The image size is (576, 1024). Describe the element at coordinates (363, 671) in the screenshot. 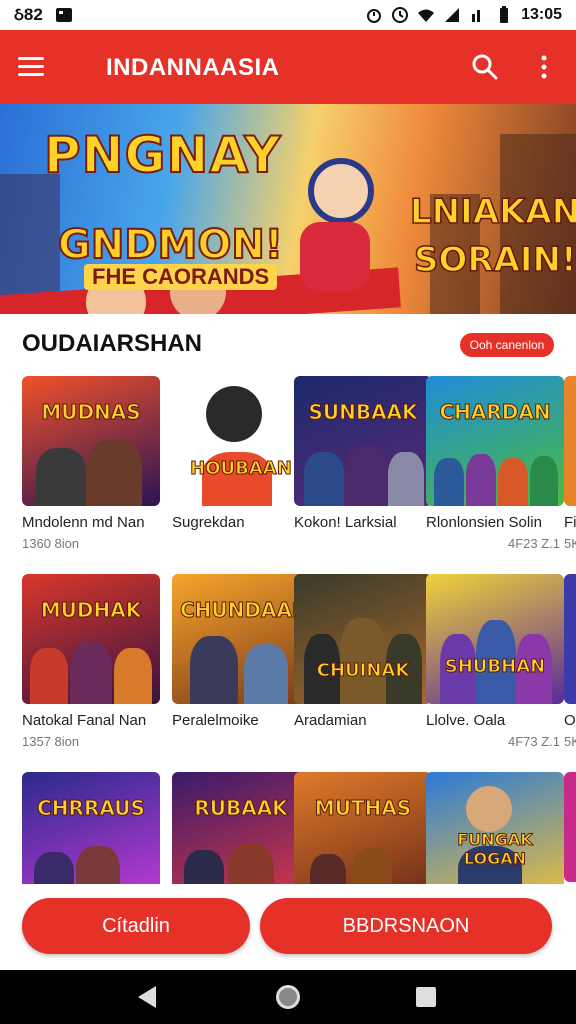

I see `game-thumbnail-label: CHUINAK` at that location.